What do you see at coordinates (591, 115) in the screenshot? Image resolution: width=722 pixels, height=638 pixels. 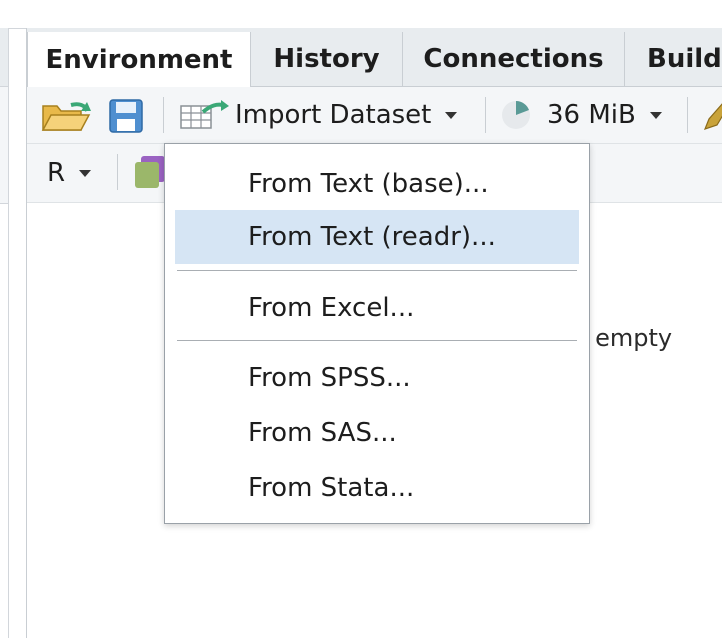 I see `memory-usage-label: 36 MiB` at bounding box center [591, 115].